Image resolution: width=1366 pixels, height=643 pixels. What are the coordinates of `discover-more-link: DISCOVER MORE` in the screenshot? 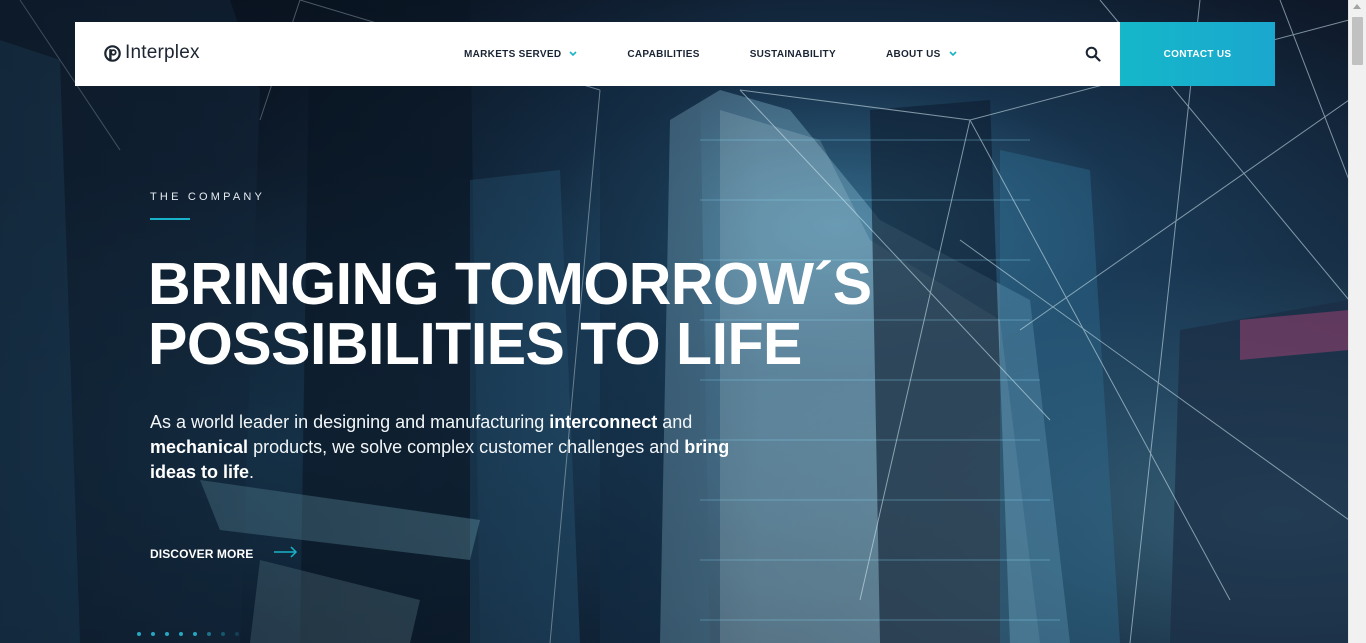 It's located at (224, 554).